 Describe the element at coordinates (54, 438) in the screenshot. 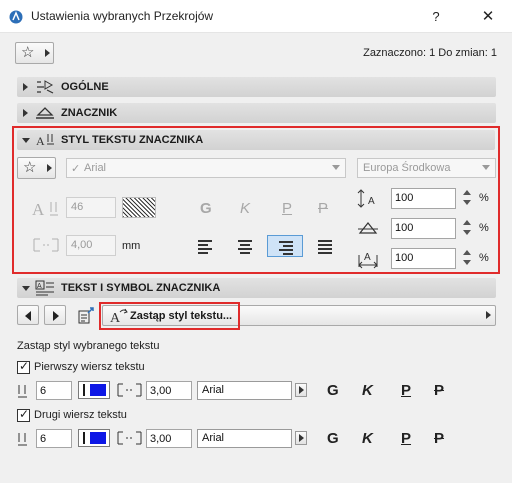

I see `second-line-pen-field: 6` at that location.